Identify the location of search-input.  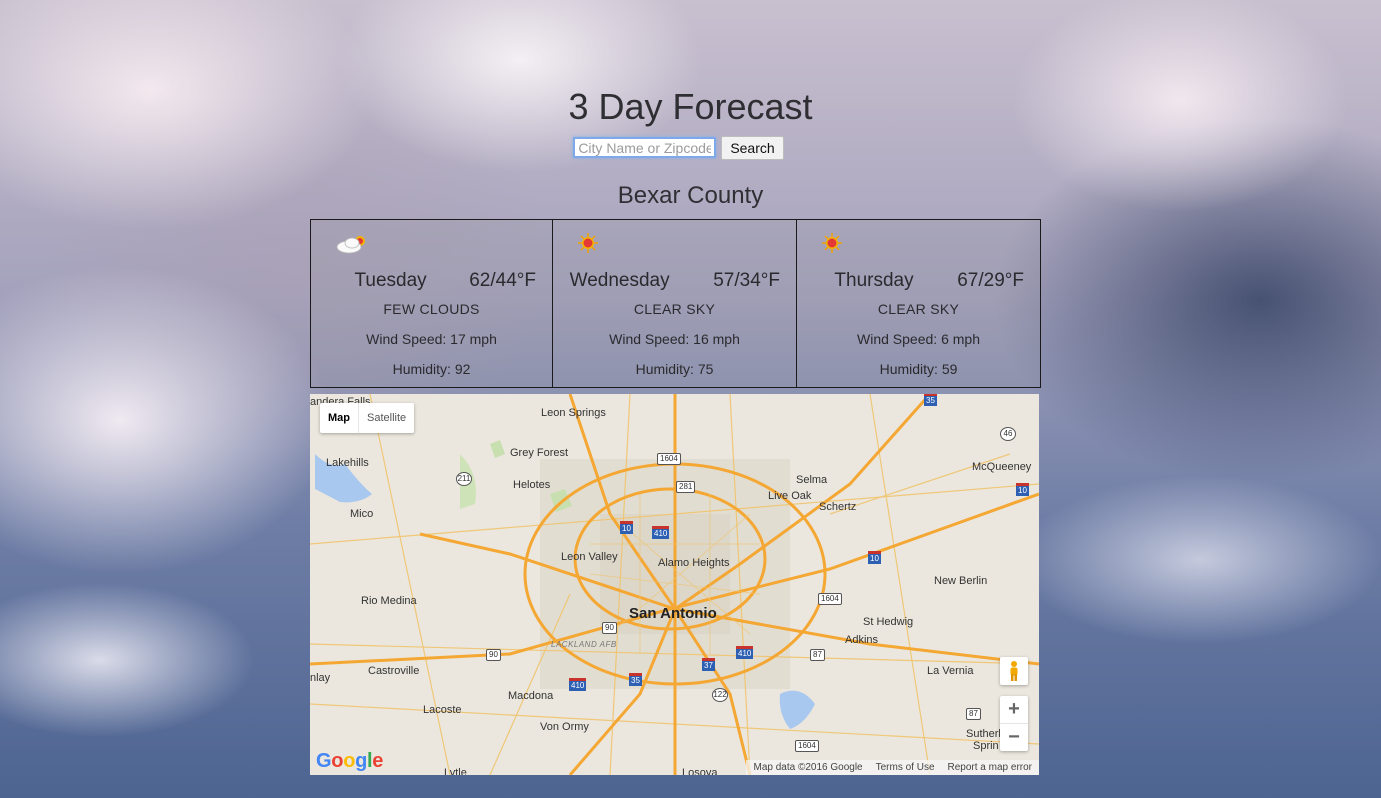
(645, 147).